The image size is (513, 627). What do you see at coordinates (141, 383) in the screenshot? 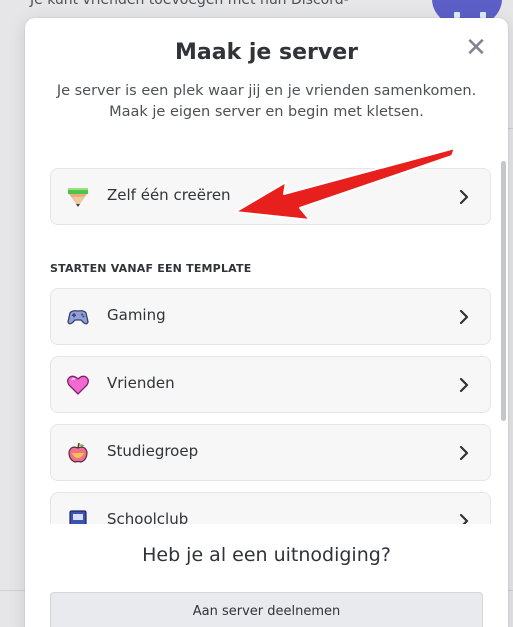
I see `template-label-vrienden: Vrienden` at bounding box center [141, 383].